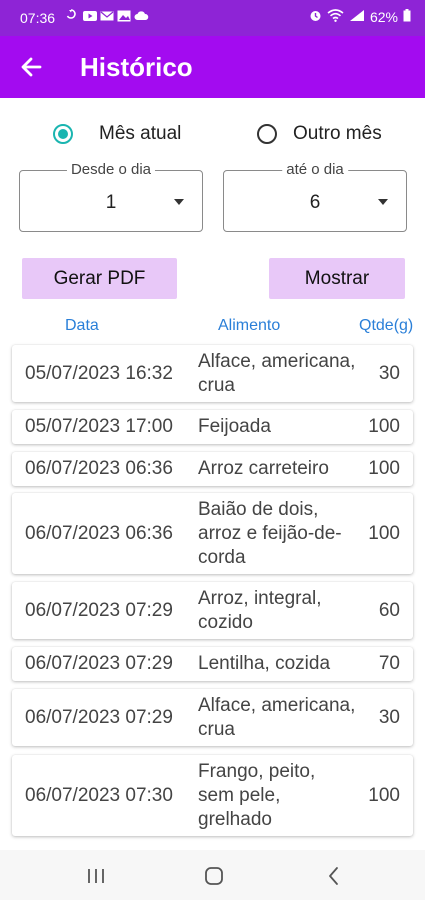 The width and height of the screenshot is (425, 900). Describe the element at coordinates (383, 17) in the screenshot. I see `battery-percent: 62%` at that location.